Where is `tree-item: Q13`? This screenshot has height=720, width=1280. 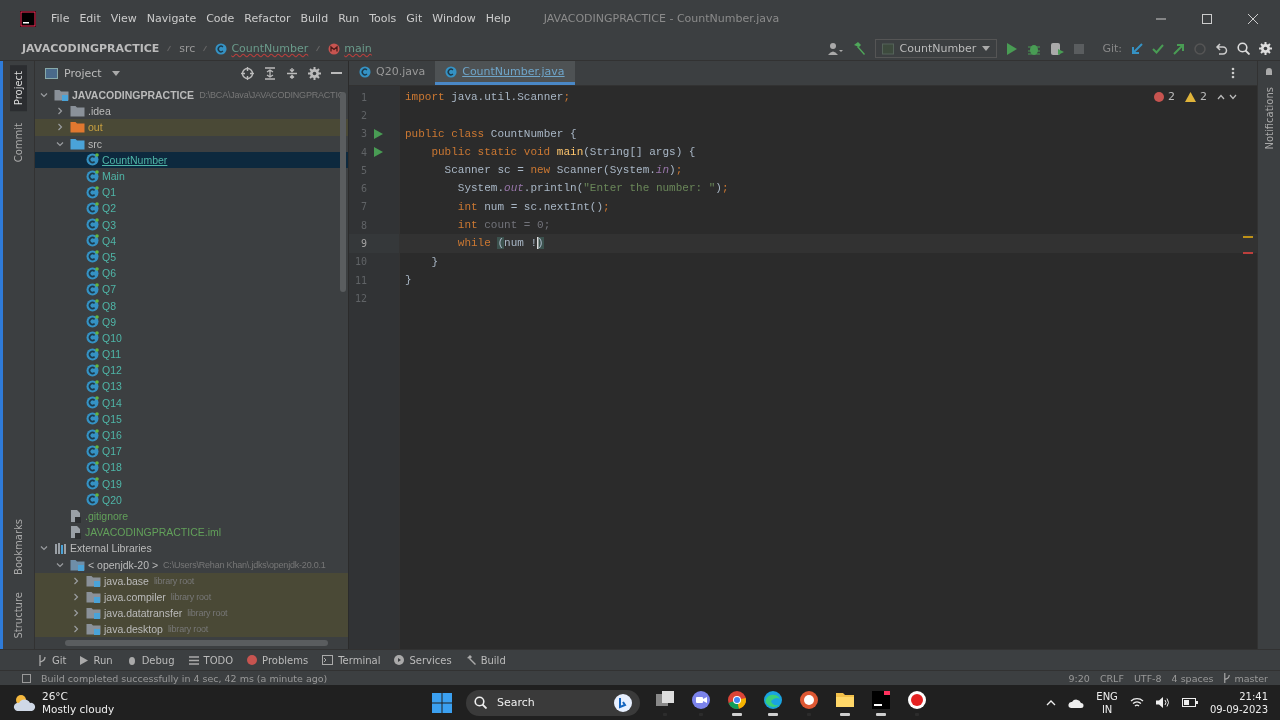
tree-item: Q13 is located at coordinates (191, 386).